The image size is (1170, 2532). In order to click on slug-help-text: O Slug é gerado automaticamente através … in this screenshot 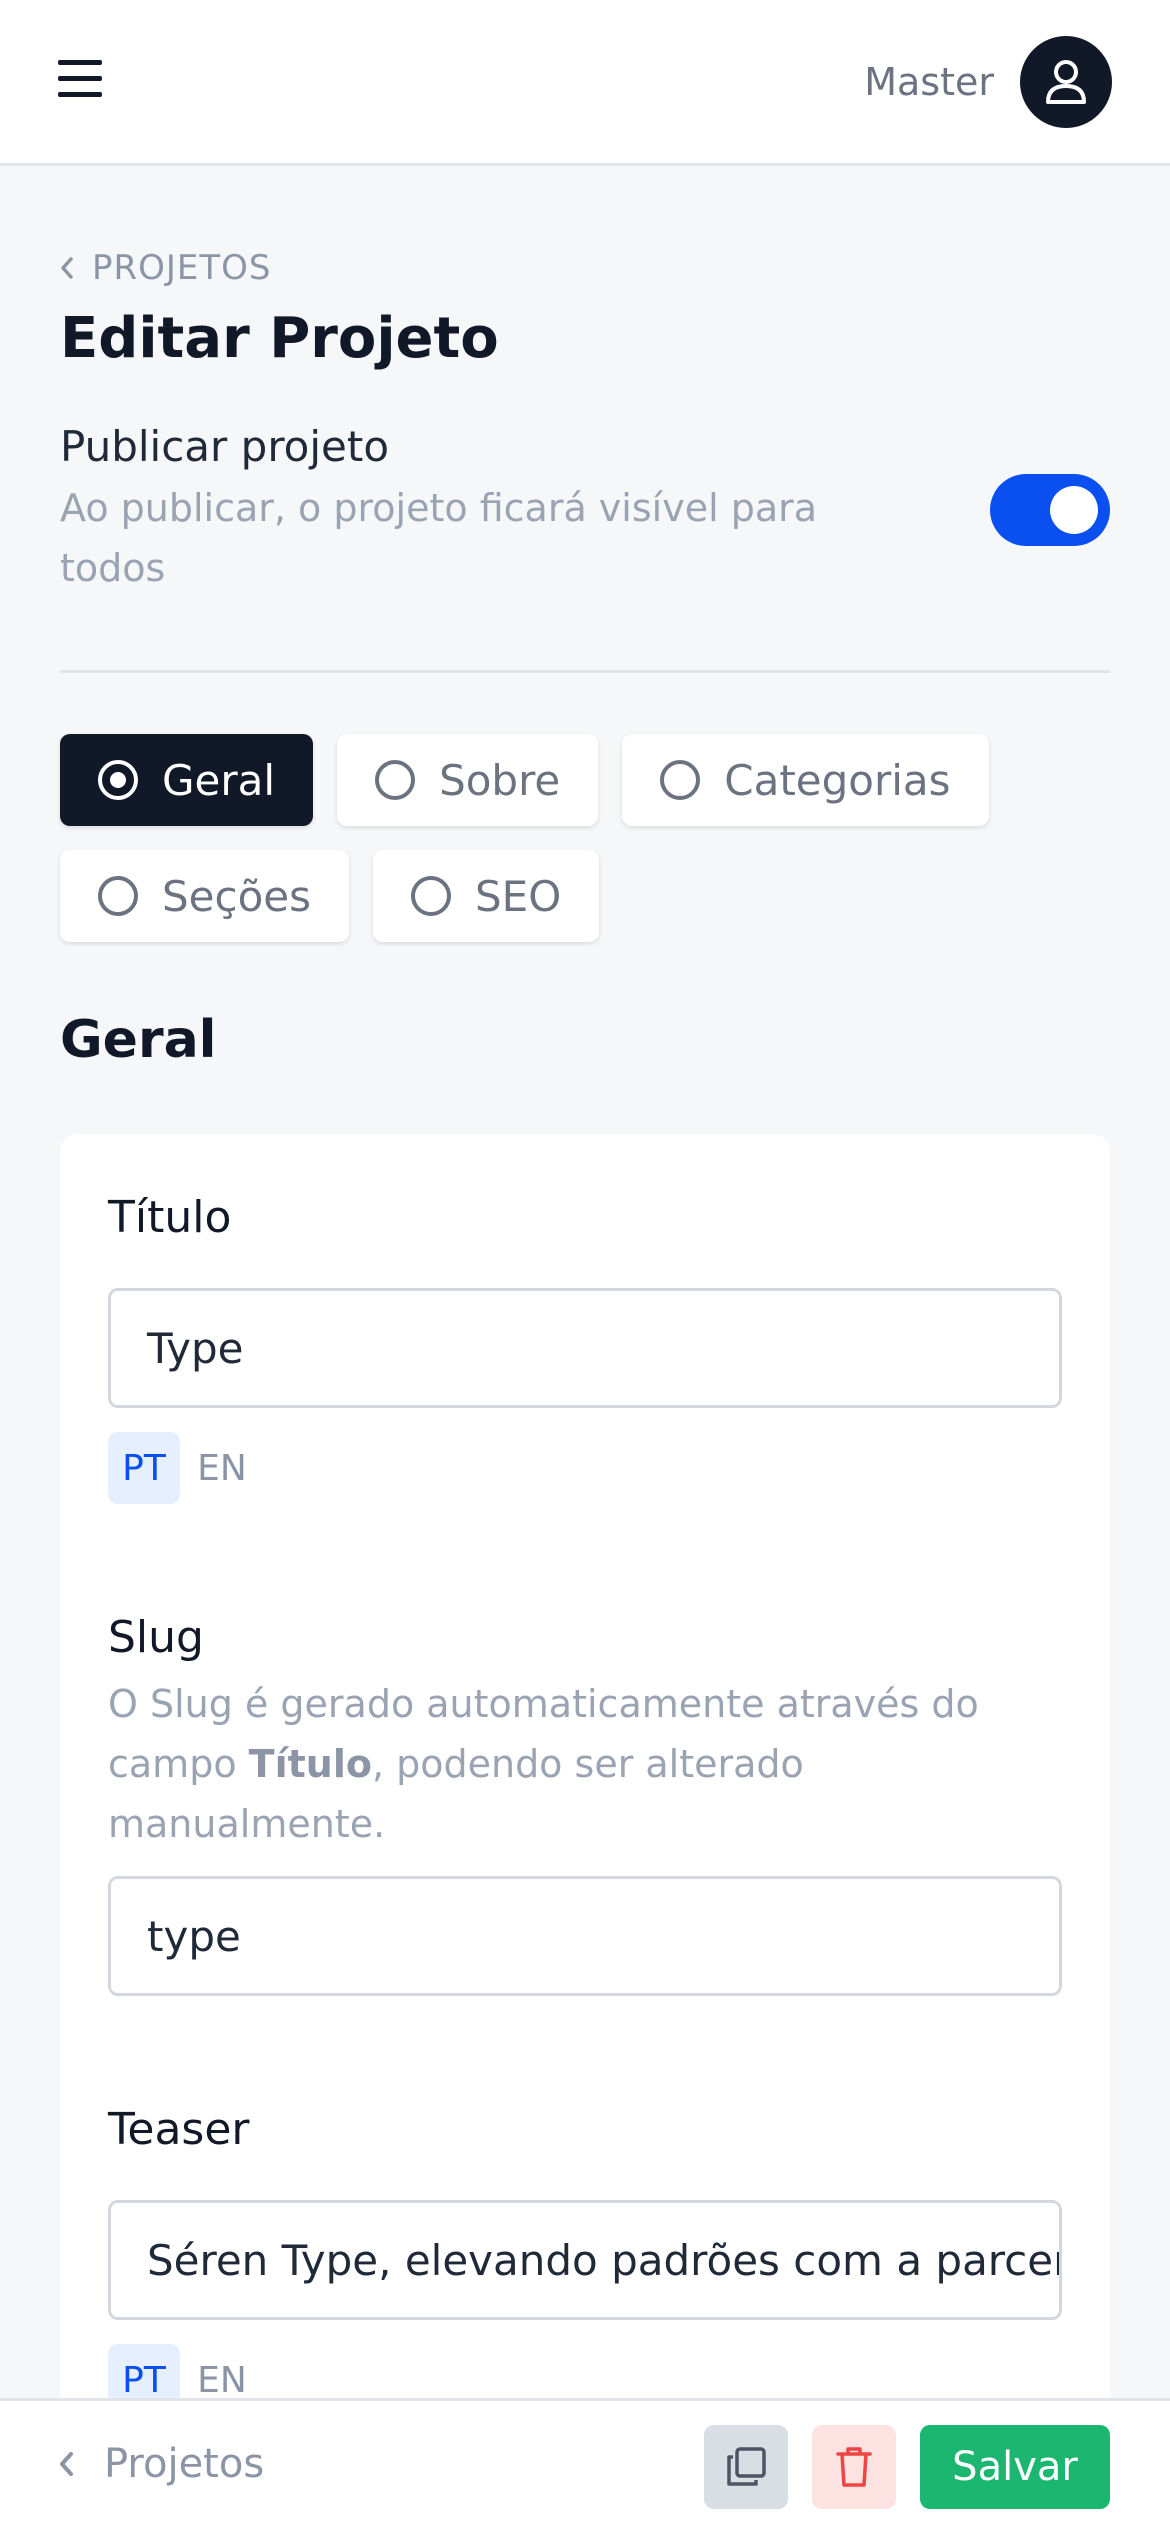, I will do `click(578, 1764)`.